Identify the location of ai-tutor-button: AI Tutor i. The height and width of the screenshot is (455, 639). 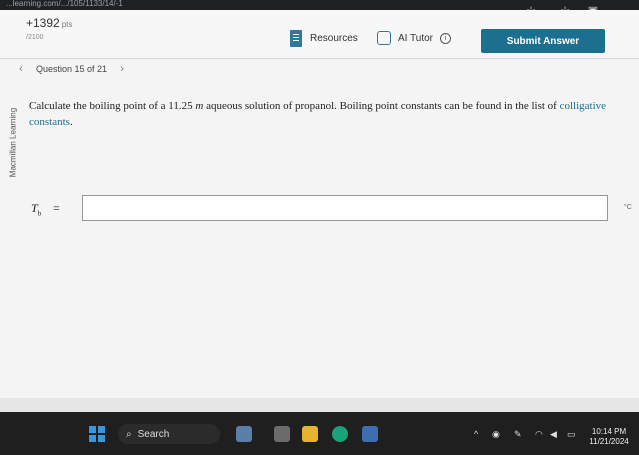
(414, 38).